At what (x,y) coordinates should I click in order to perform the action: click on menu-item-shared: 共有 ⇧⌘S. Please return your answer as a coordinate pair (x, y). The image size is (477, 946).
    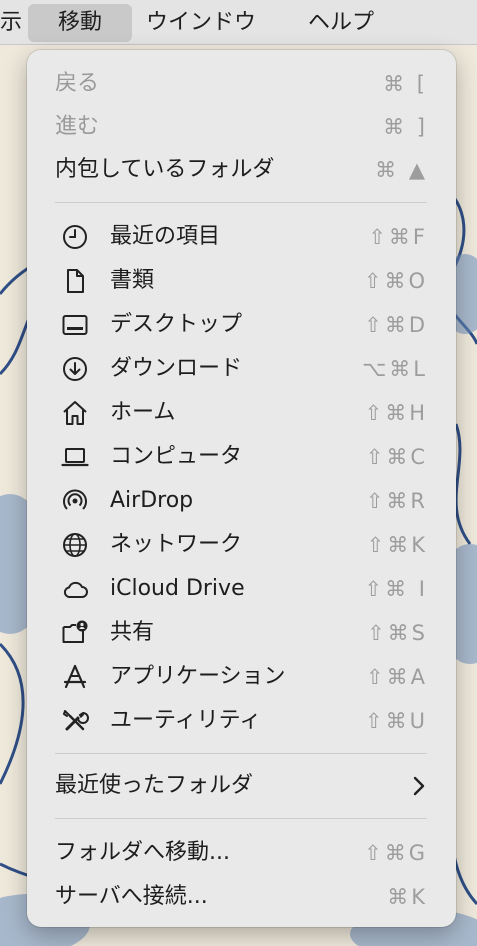
    Looking at the image, I should click on (241, 633).